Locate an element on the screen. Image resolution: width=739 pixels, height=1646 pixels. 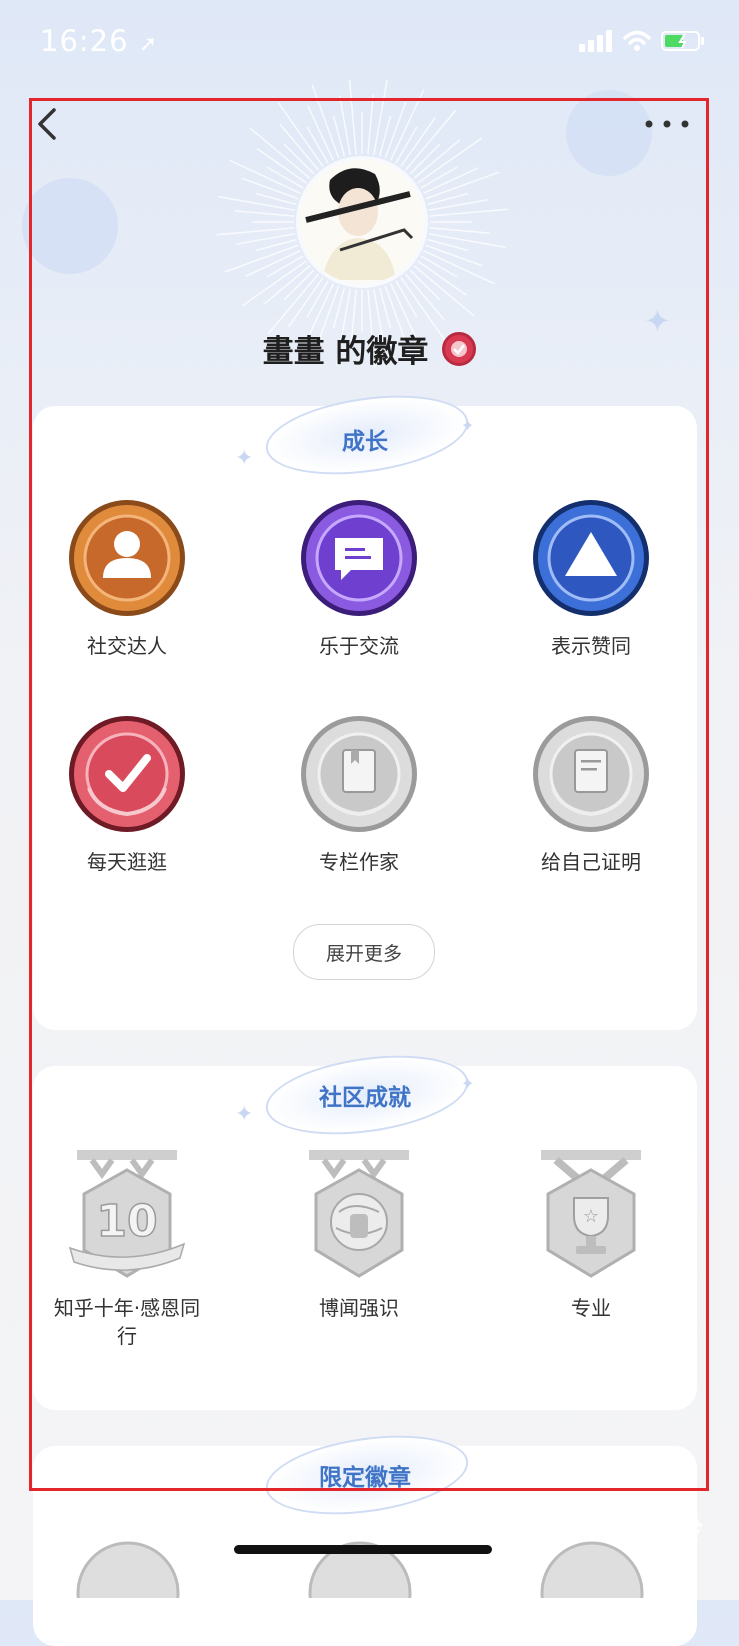
watermark: Baidu经验 is located at coordinates (620, 1531).